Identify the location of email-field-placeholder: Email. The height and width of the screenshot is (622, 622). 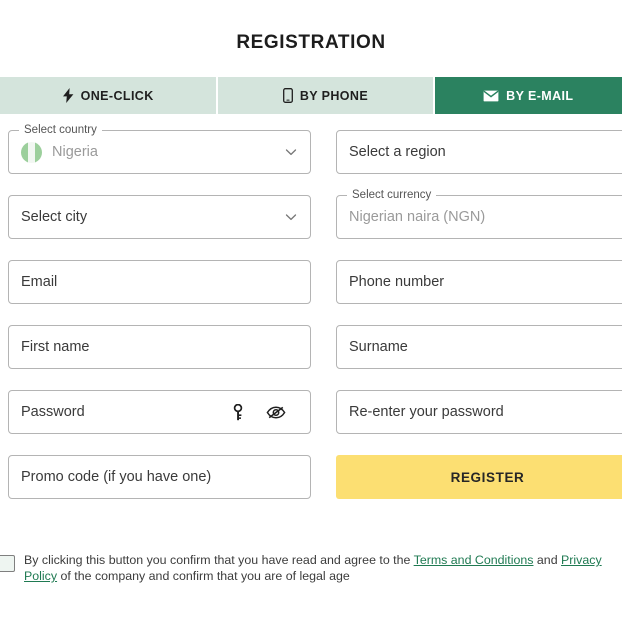
(39, 282).